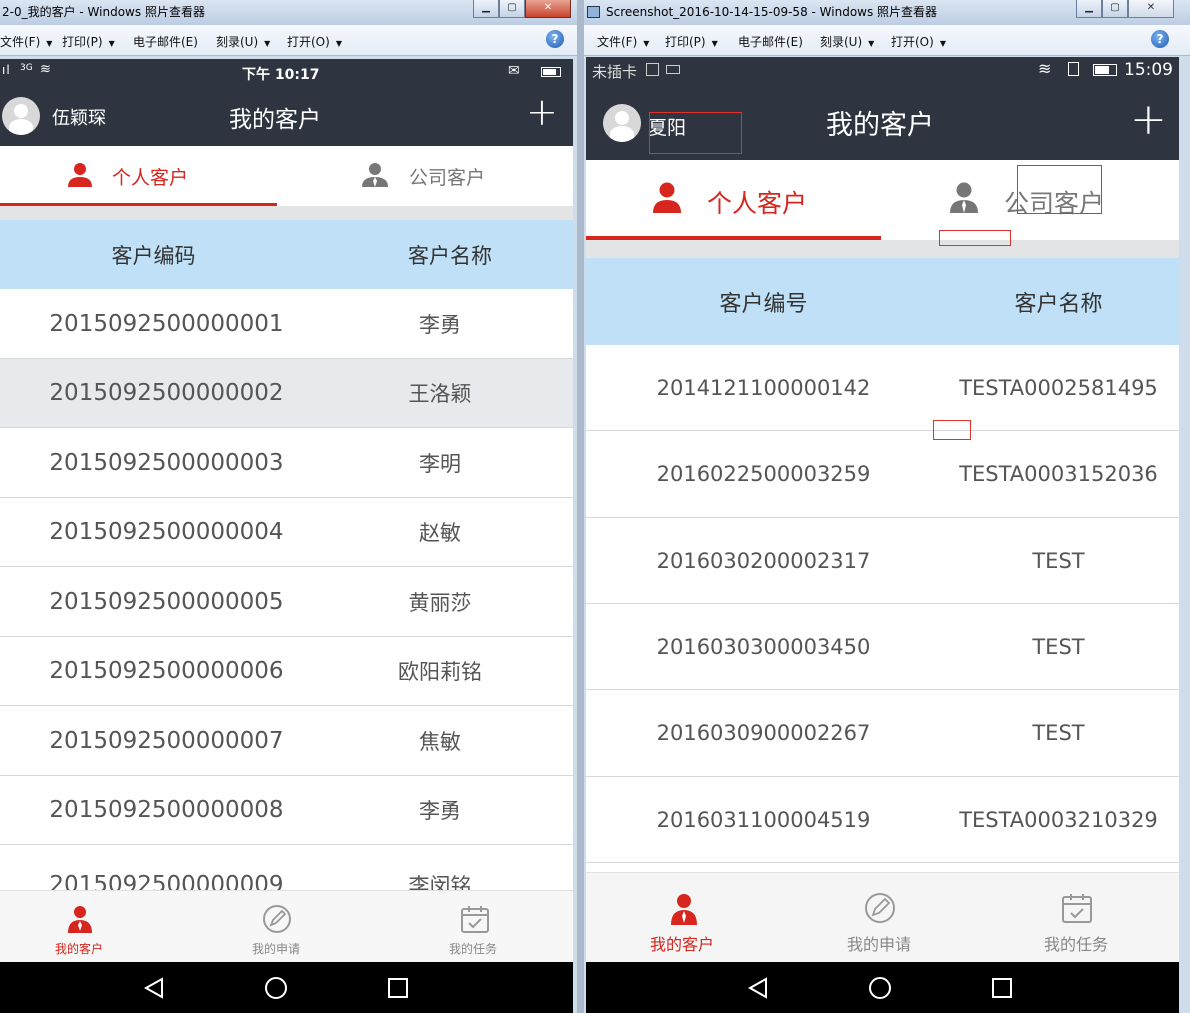  I want to click on mail-icon: ✉, so click(514, 71).